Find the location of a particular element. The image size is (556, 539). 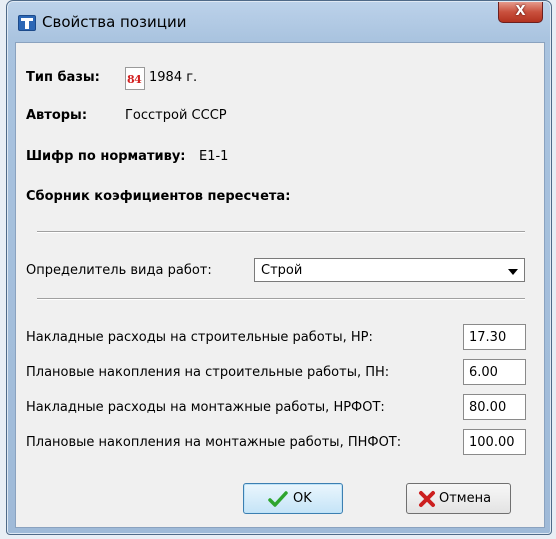

profit-installation-input: 100.00 is located at coordinates (494, 442).